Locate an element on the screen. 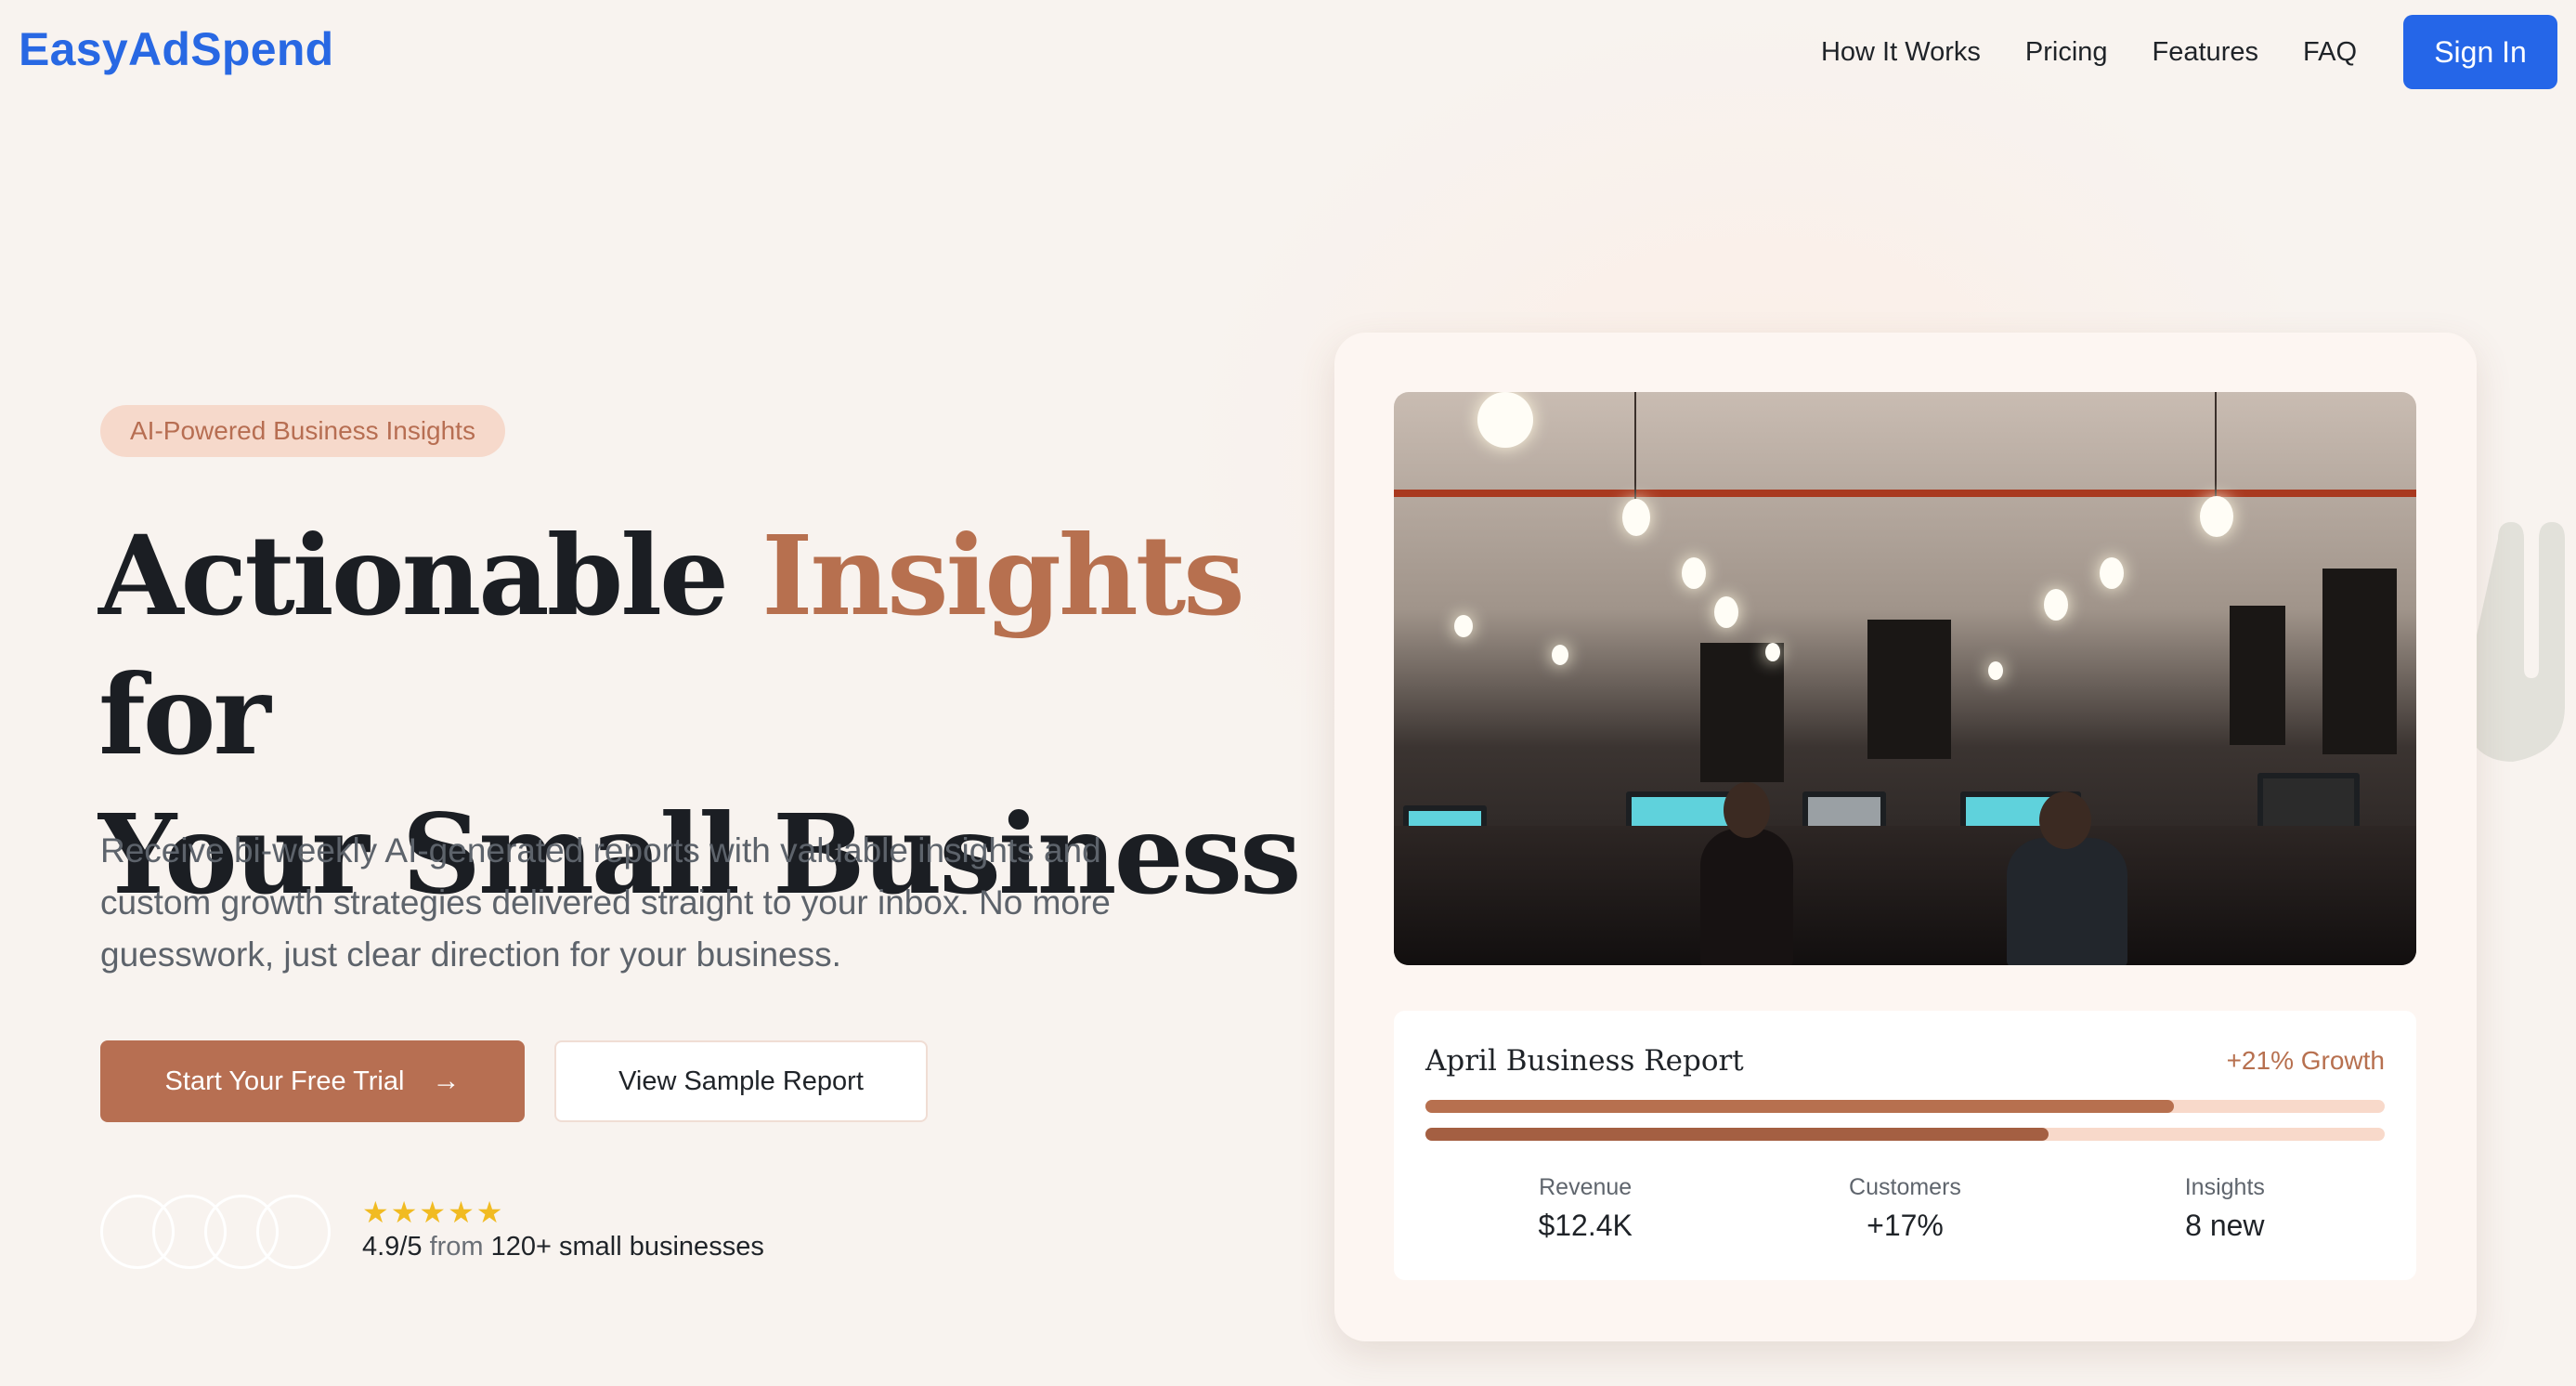 Image resolution: width=2576 pixels, height=1386 pixels. rating-text: 4.9/5 from 120+ small businesses is located at coordinates (563, 1247).